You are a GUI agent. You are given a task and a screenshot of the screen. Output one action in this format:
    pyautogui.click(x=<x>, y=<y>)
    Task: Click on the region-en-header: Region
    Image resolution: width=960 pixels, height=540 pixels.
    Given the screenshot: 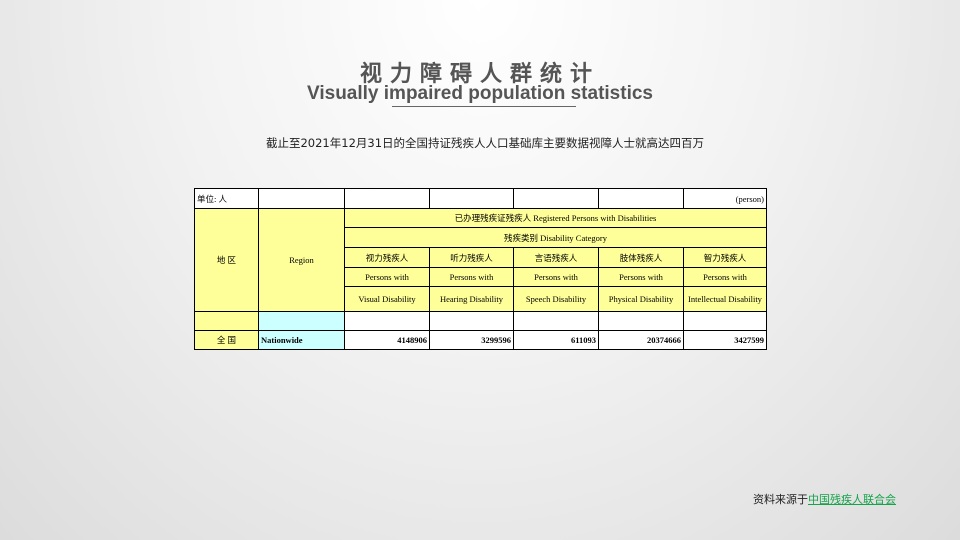 What is the action you would take?
    pyautogui.click(x=301, y=260)
    